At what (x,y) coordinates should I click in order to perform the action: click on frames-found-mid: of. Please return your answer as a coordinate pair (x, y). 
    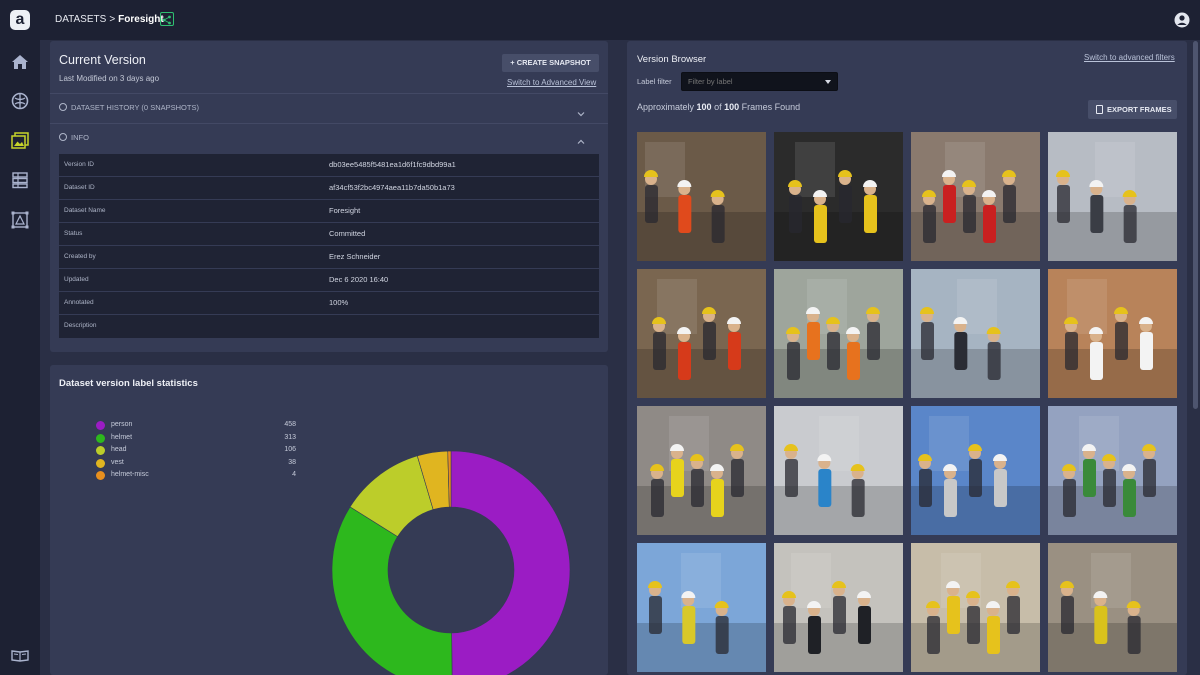
    Looking at the image, I should click on (718, 107).